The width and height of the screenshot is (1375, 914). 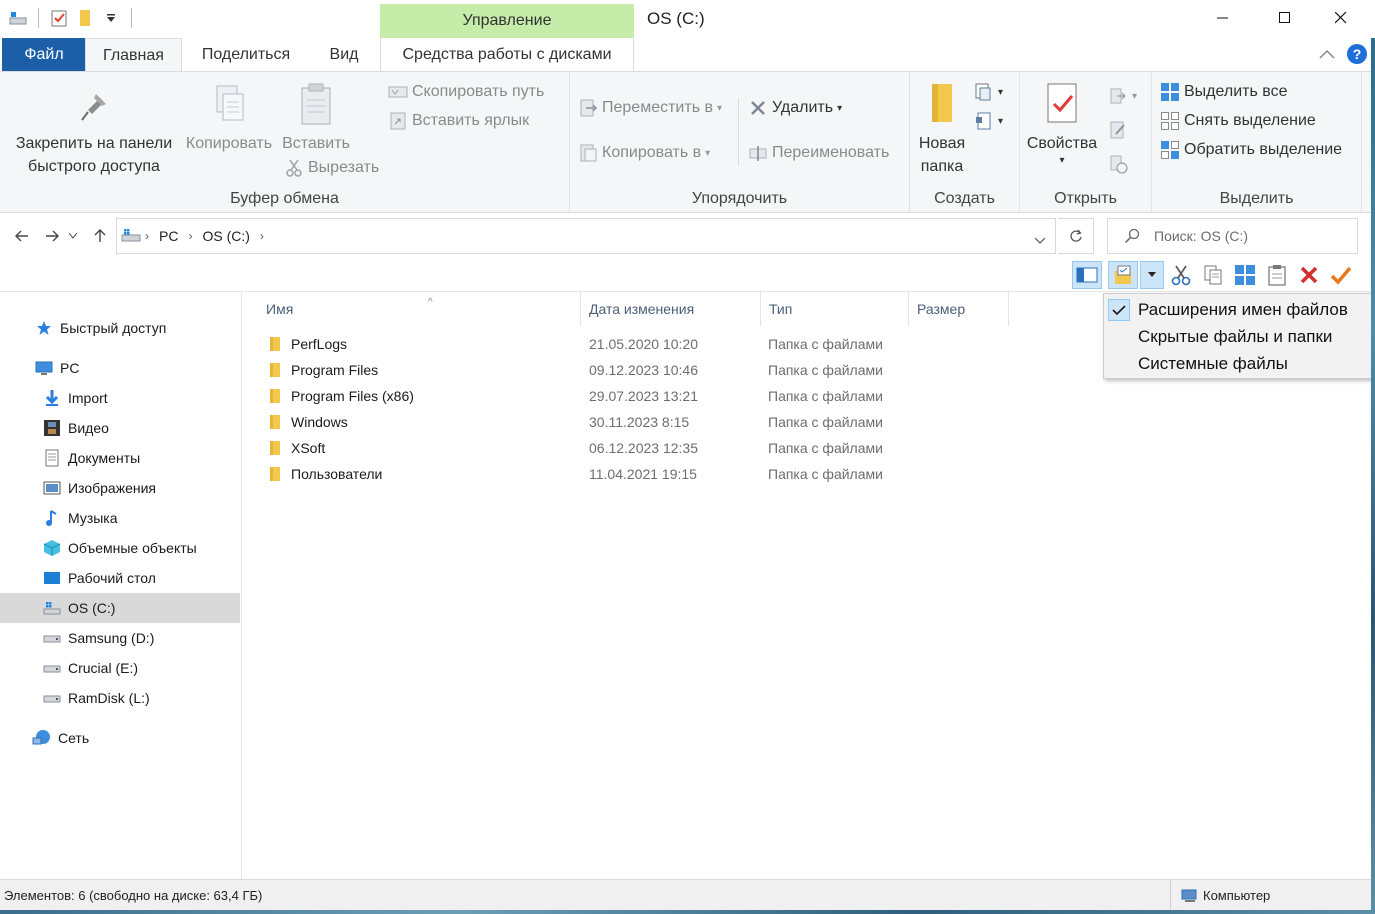 I want to click on copy-path-button: Скопировать путь, so click(x=466, y=92).